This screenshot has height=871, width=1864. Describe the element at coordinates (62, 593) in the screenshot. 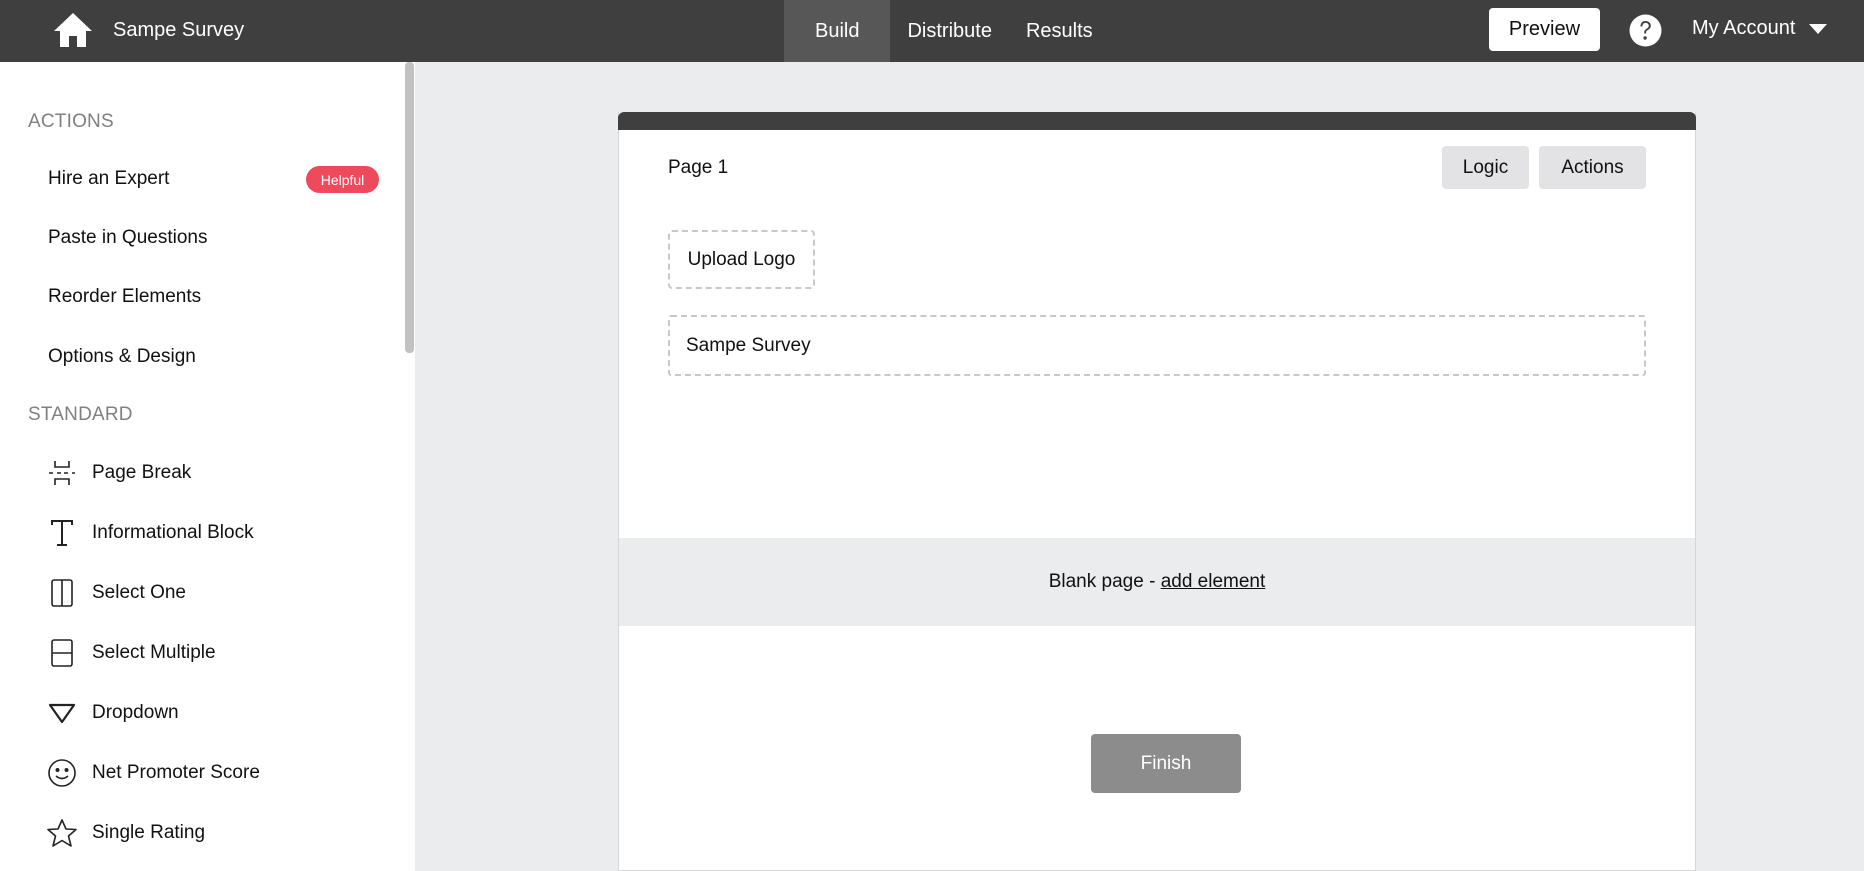

I see `select-one-icon` at that location.